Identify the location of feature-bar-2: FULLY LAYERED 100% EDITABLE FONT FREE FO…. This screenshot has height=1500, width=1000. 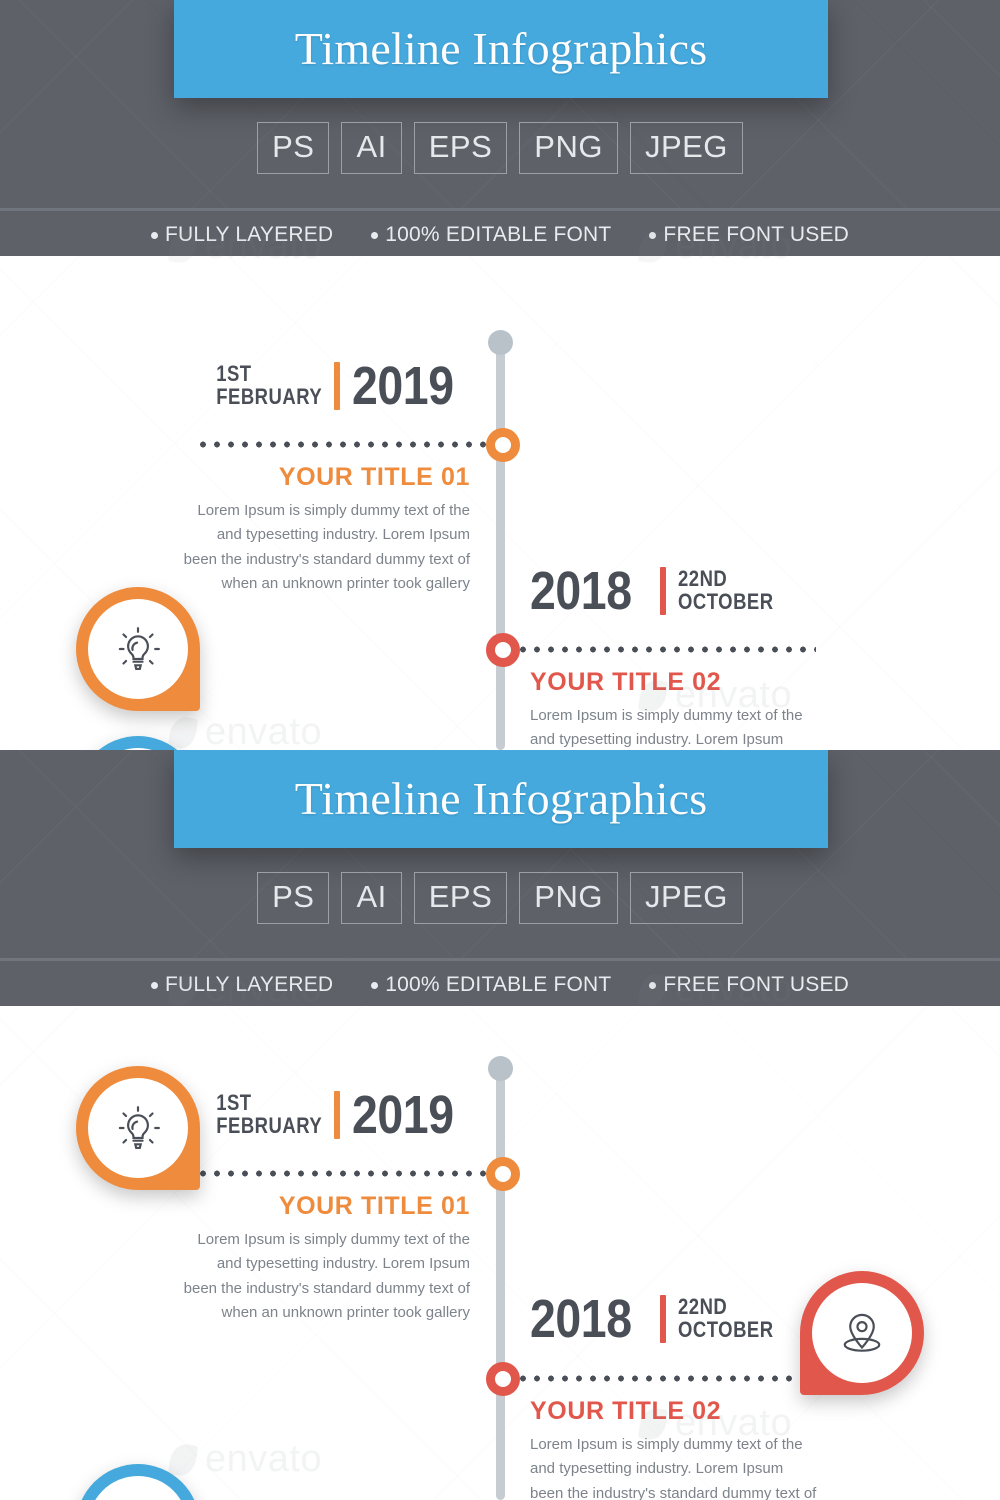
(500, 983).